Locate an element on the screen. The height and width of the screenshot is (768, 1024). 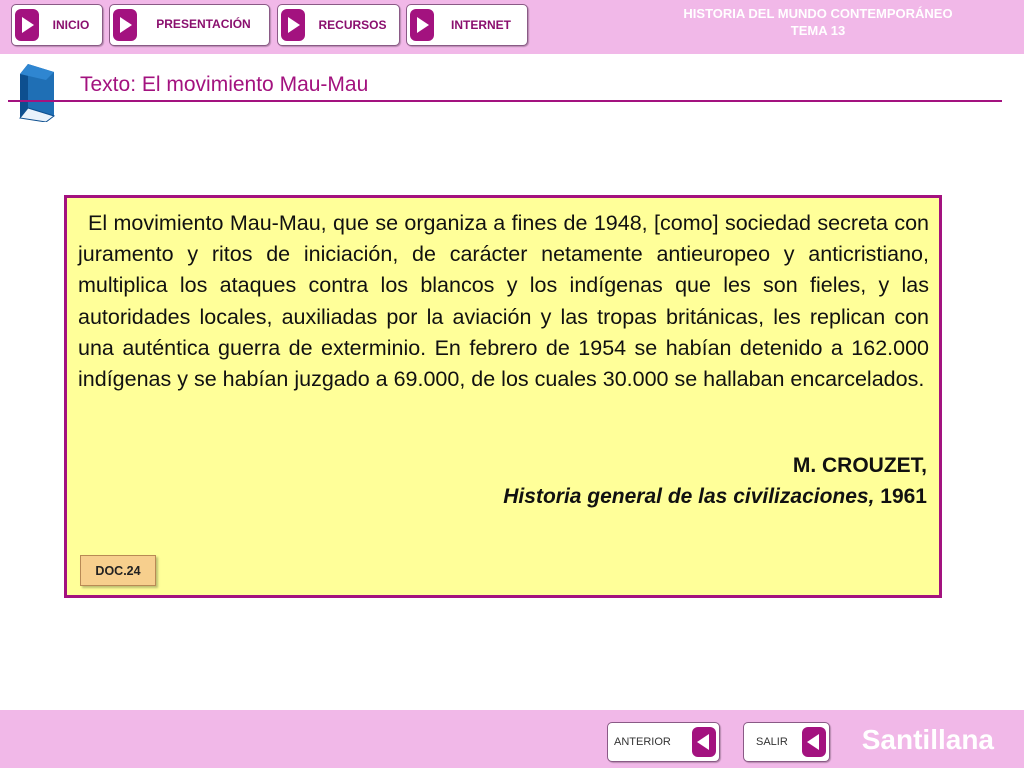
document-number-badge: DOC.24 is located at coordinates (118, 570).